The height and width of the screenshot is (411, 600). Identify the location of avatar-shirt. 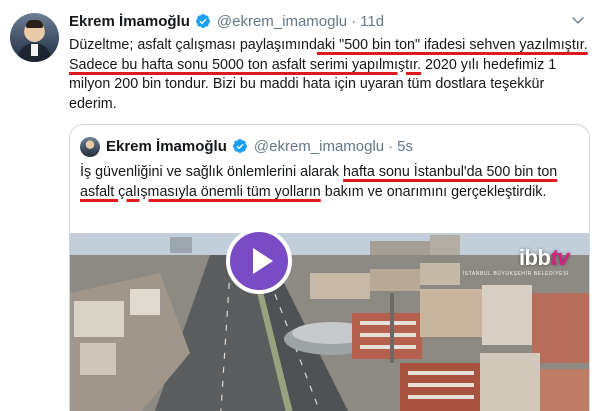
(34, 50).